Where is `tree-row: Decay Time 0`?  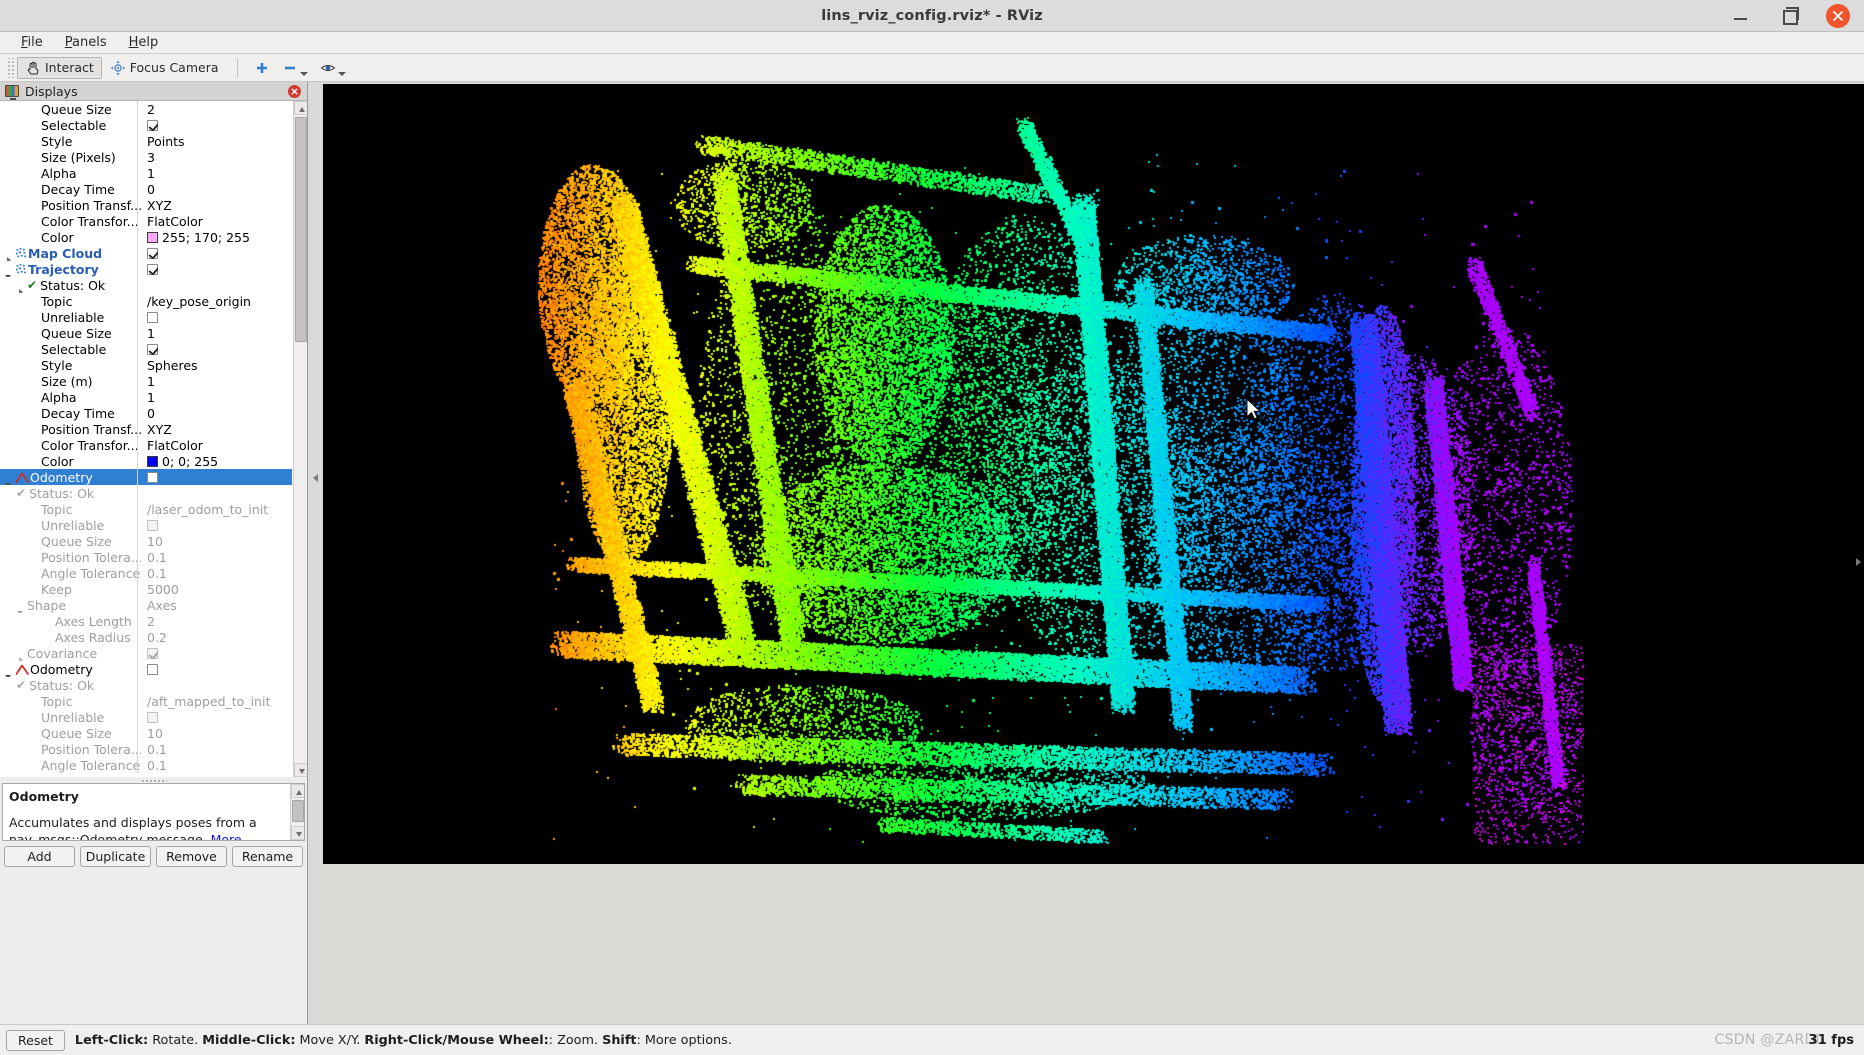 tree-row: Decay Time 0 is located at coordinates (146, 413).